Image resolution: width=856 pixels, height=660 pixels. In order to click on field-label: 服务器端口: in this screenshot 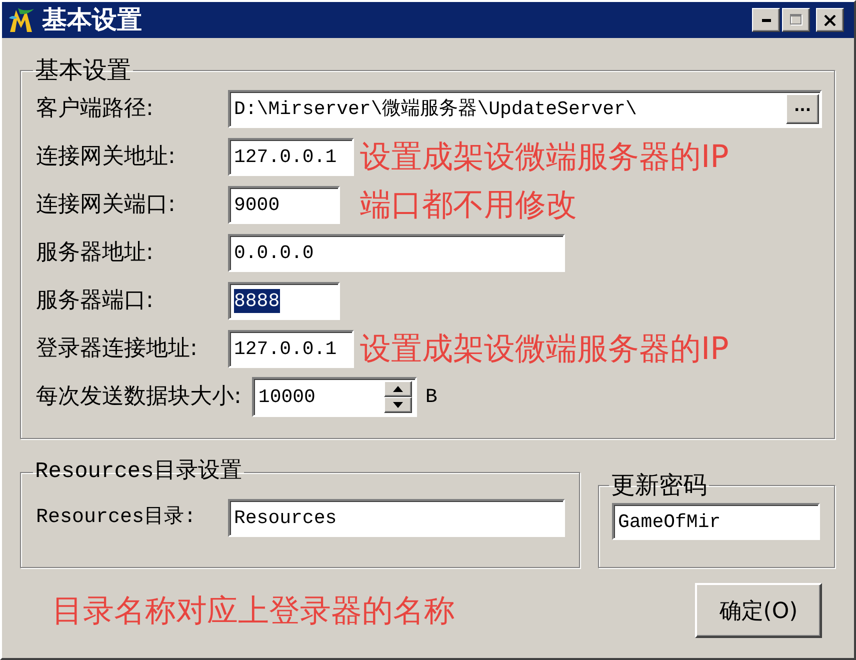, I will do `click(95, 301)`.